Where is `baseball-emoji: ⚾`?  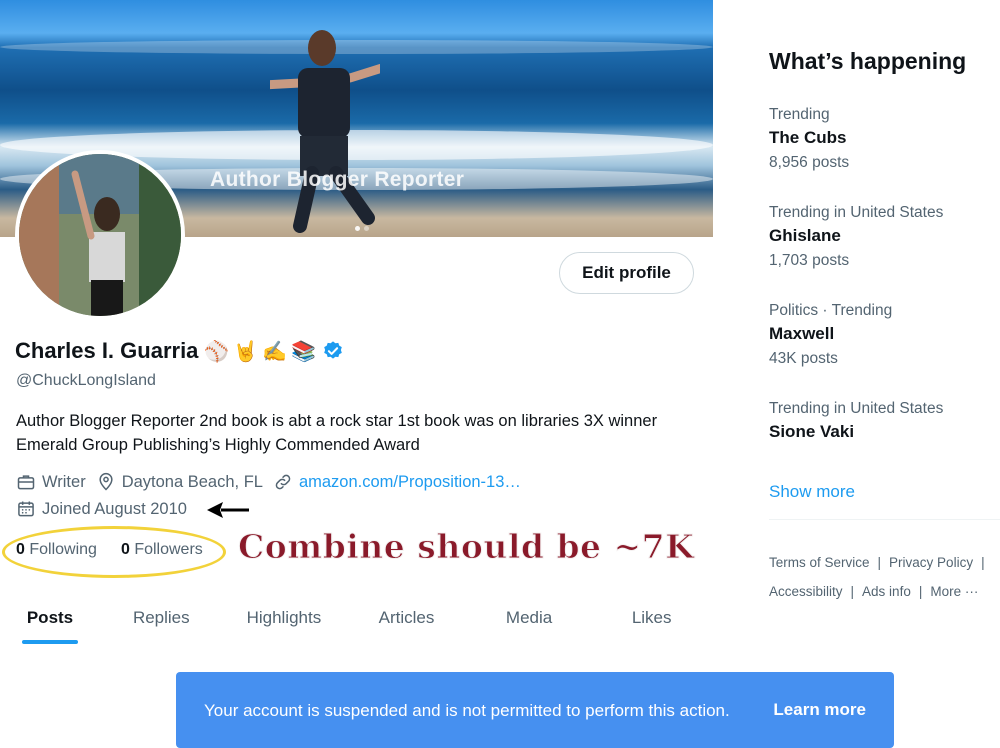
baseball-emoji: ⚾ is located at coordinates (217, 351).